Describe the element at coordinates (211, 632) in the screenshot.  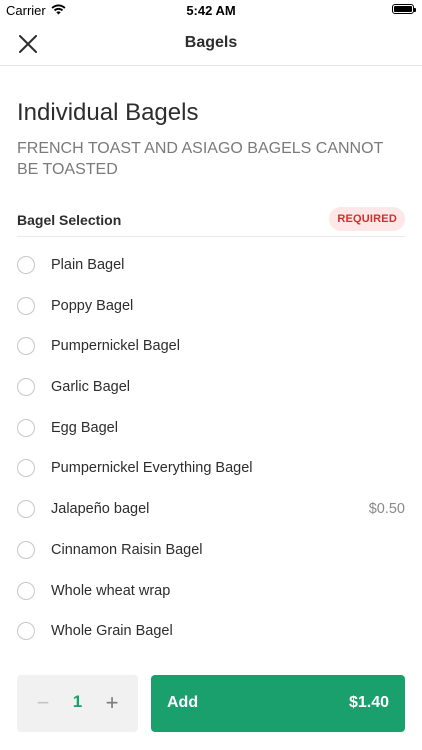
I see `option-whole-grain-bagel: Whole Grain Bagel` at that location.